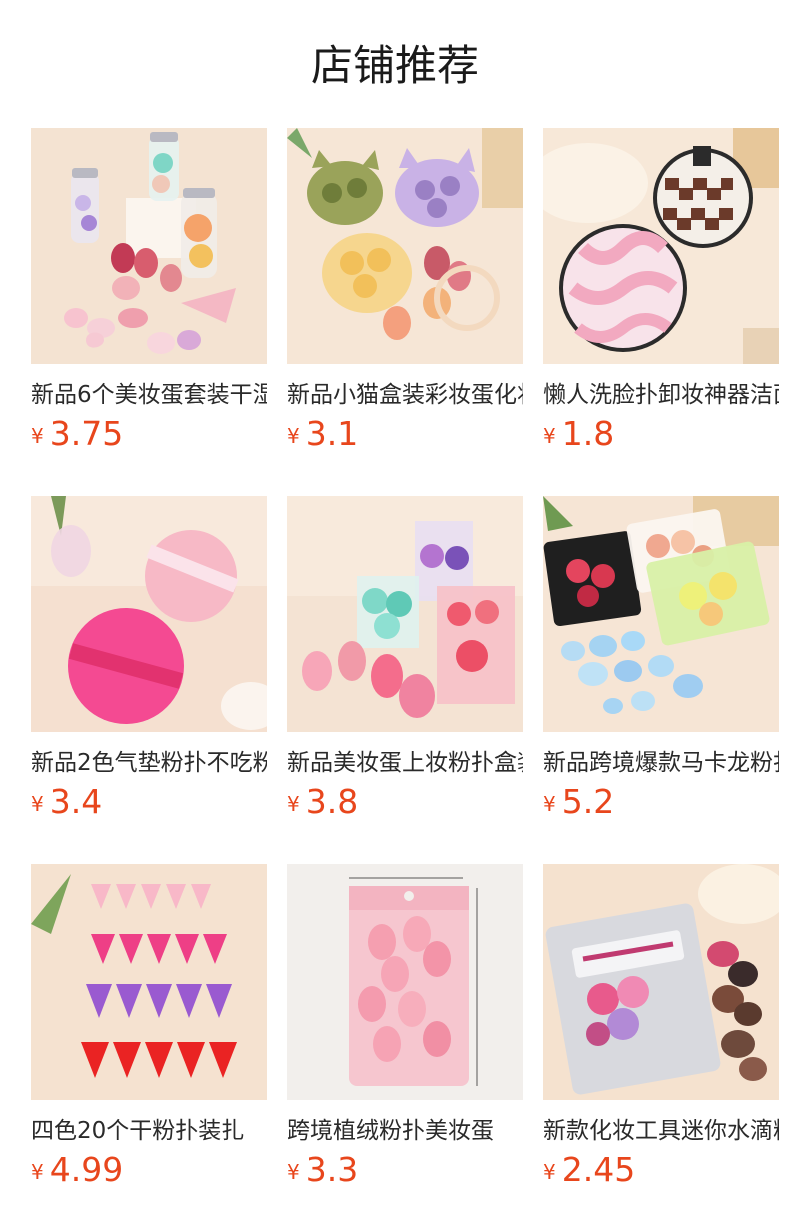 This screenshot has width=790, height=1232. I want to click on triangle-puffs-image, so click(149, 982).